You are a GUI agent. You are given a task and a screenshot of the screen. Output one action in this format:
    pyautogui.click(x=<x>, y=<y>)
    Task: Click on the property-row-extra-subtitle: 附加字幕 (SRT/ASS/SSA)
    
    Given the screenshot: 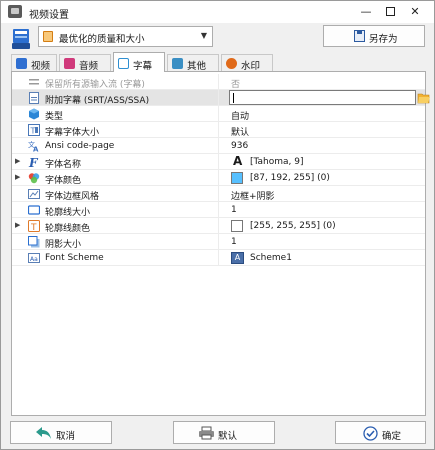 What is the action you would take?
    pyautogui.click(x=221, y=98)
    